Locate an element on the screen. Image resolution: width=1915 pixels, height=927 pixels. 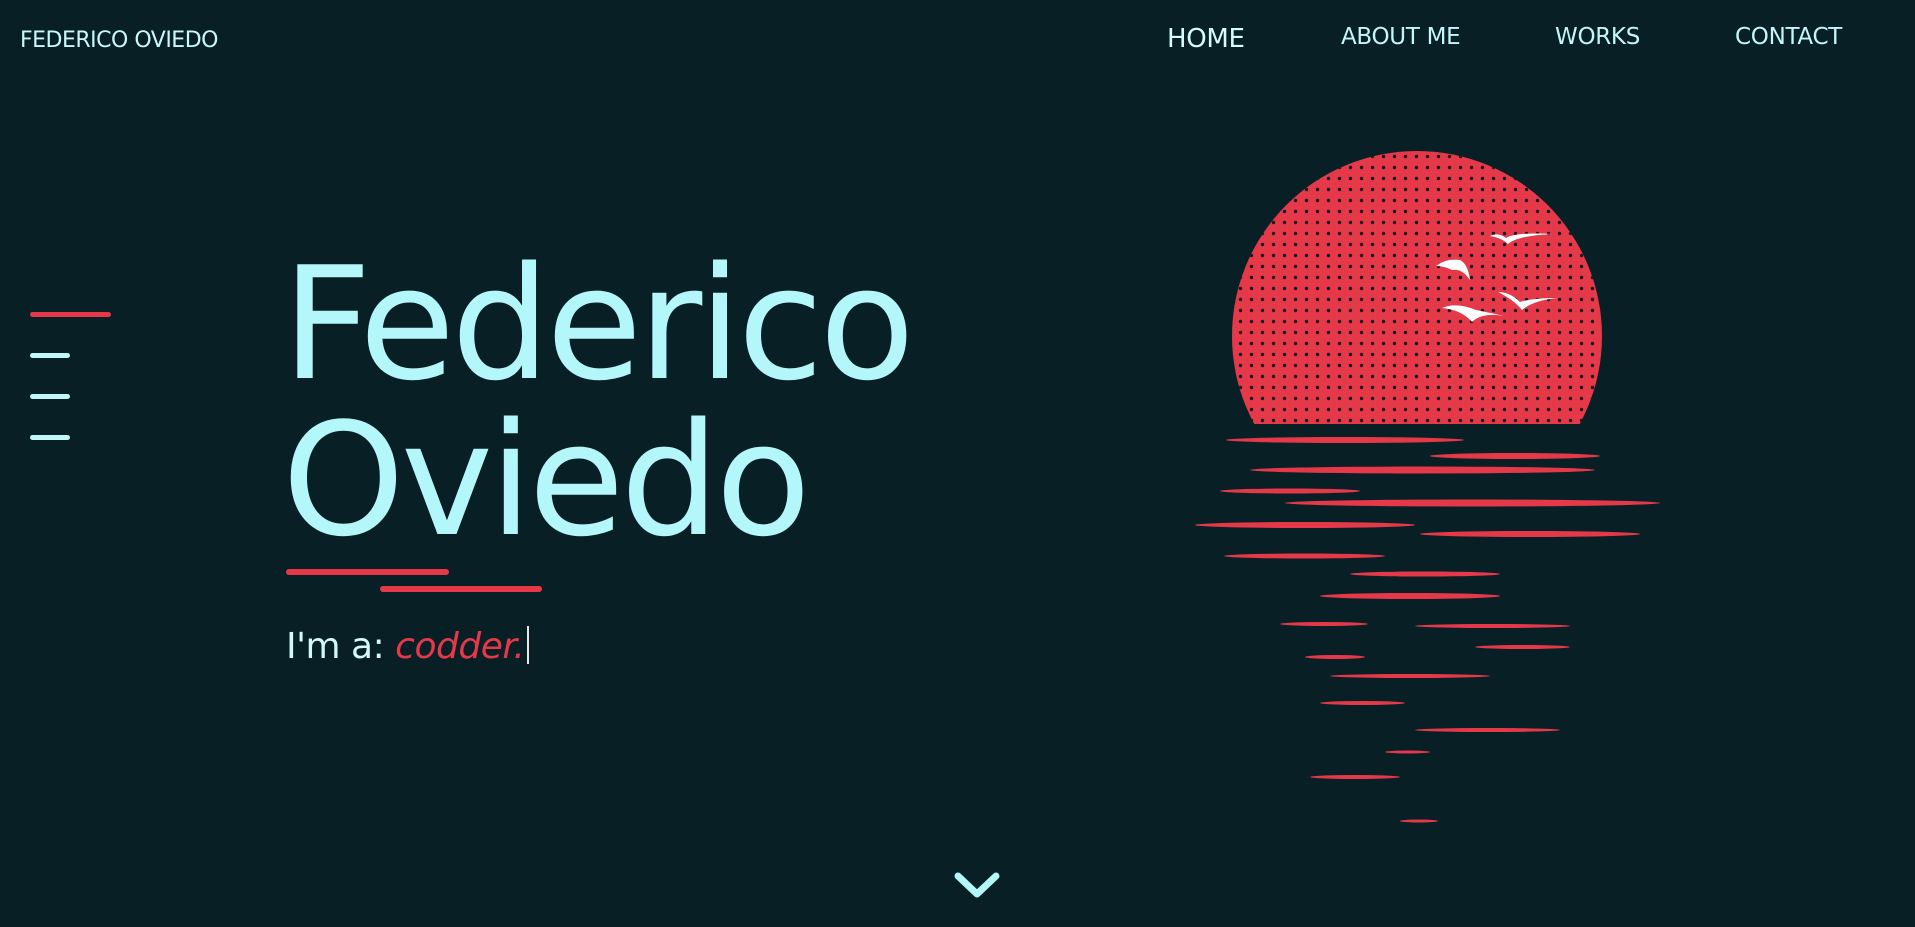
typing-role: codder. is located at coordinates (460, 646).